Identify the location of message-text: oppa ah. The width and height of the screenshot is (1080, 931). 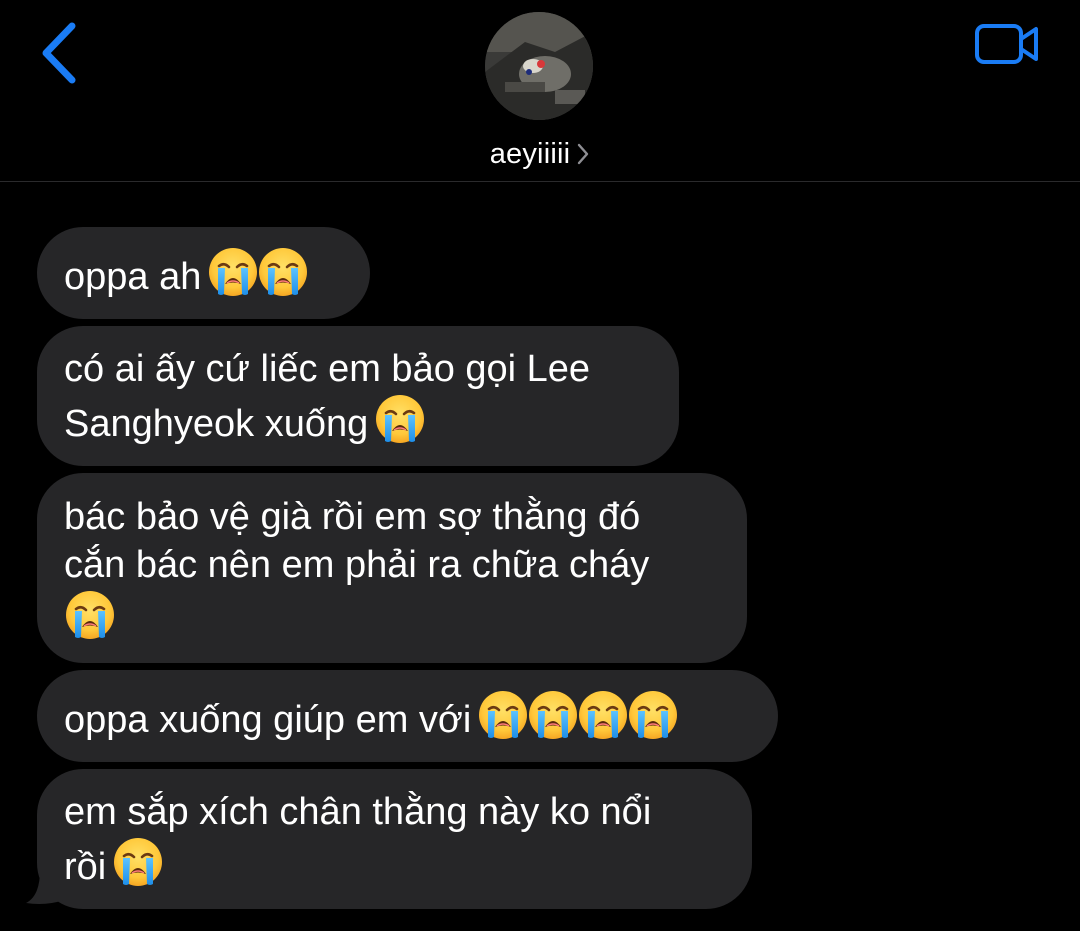
(185, 273).